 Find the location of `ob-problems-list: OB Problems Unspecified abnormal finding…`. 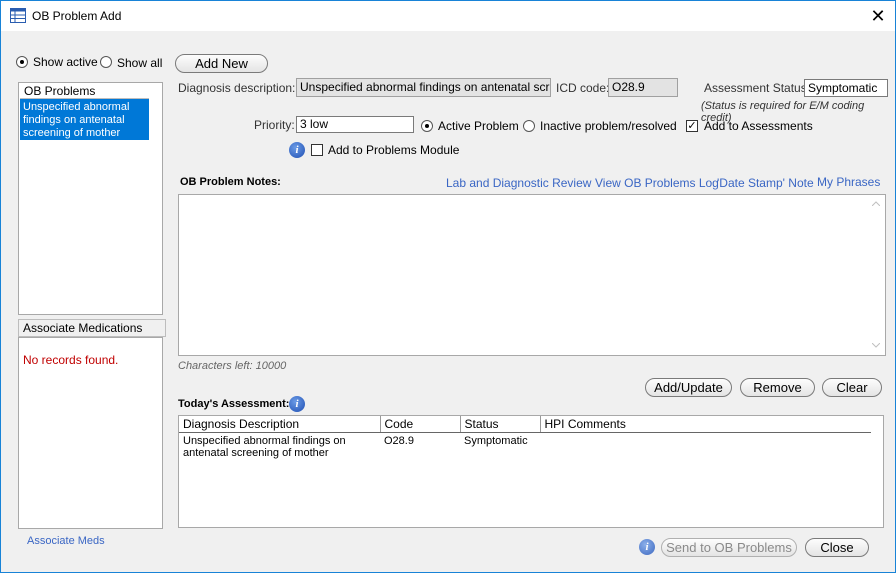

ob-problems-list: OB Problems Unspecified abnormal finding… is located at coordinates (90, 198).